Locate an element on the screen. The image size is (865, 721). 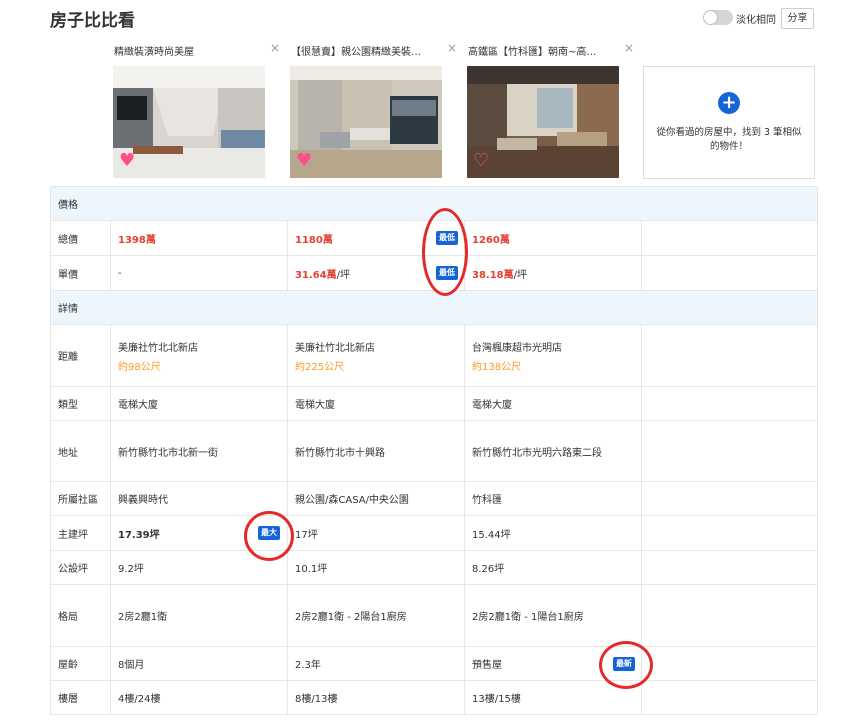
cell-value: 新竹縣竹北市北新一街 is located at coordinates (199, 451).